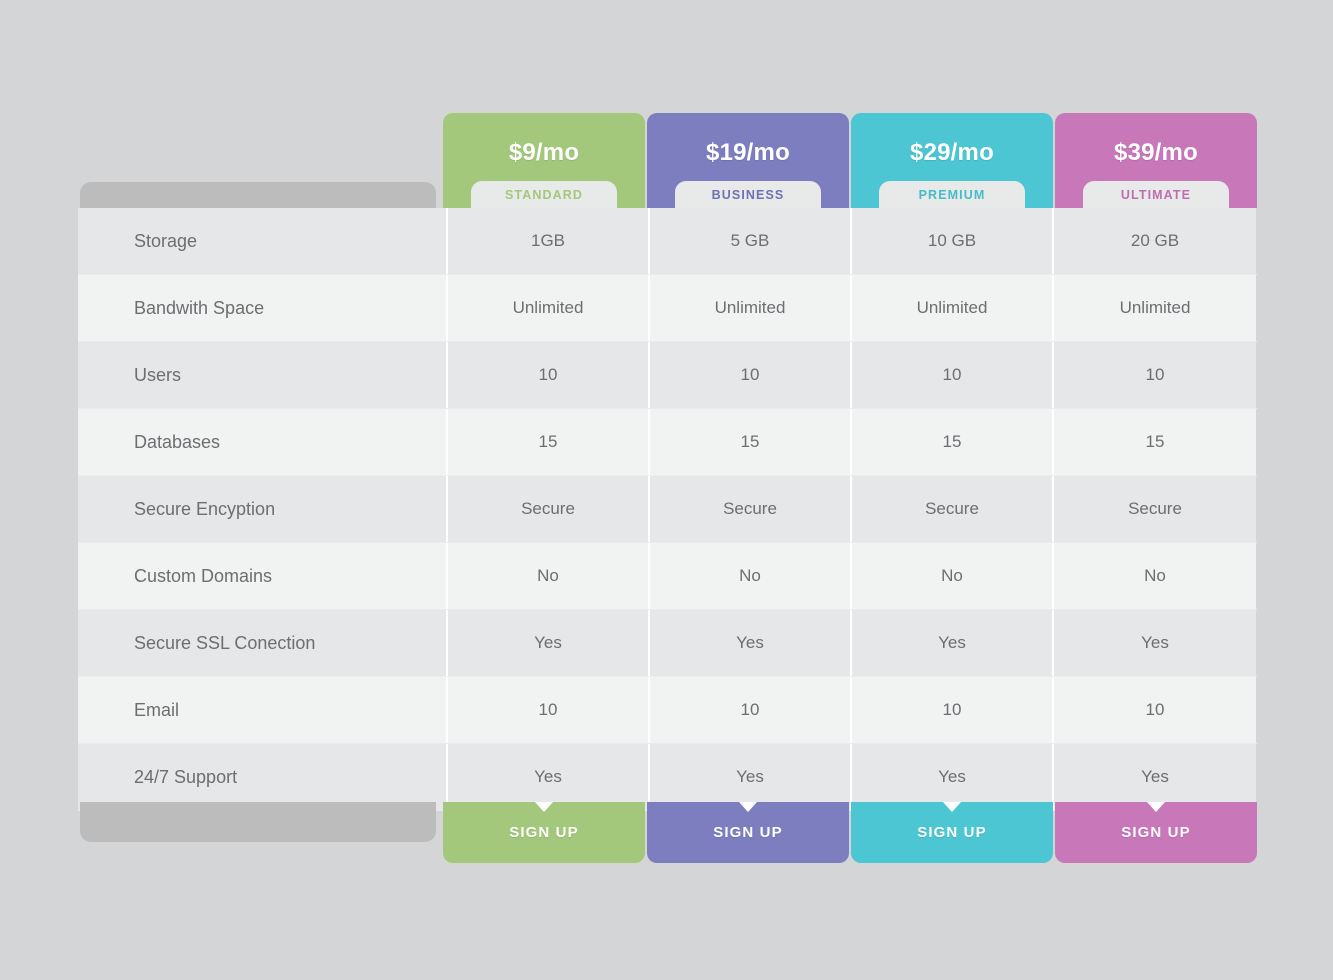 The width and height of the screenshot is (1333, 980). I want to click on table-row: Secure Encyption Secure Secure Secure Secure, so click(667, 509).